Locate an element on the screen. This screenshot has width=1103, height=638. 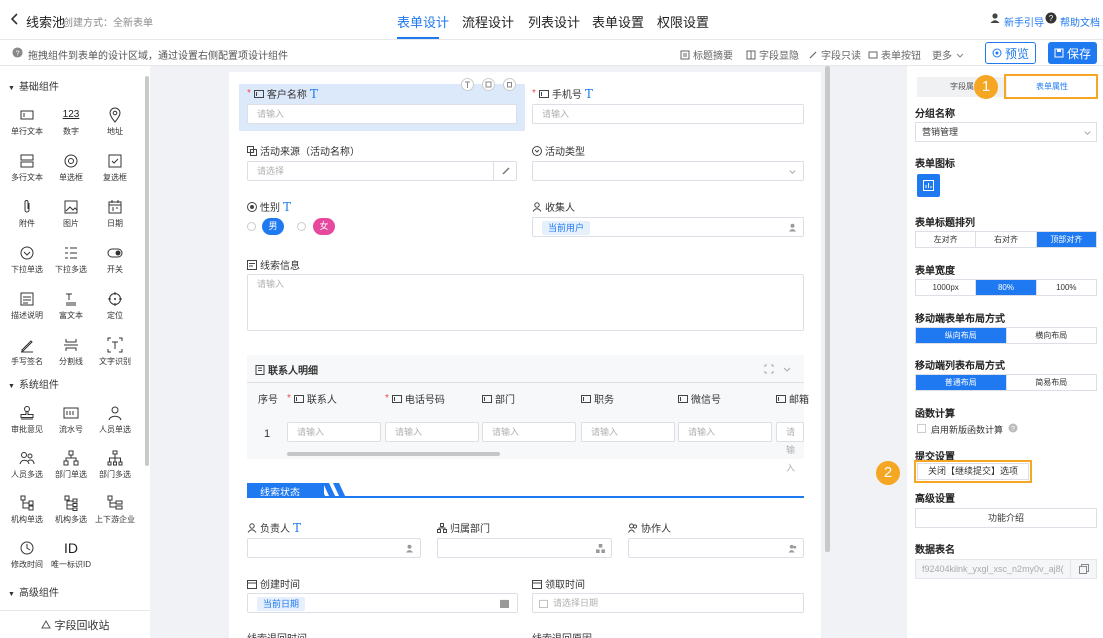
customer-name-input: 请输入 is located at coordinates (382, 114).